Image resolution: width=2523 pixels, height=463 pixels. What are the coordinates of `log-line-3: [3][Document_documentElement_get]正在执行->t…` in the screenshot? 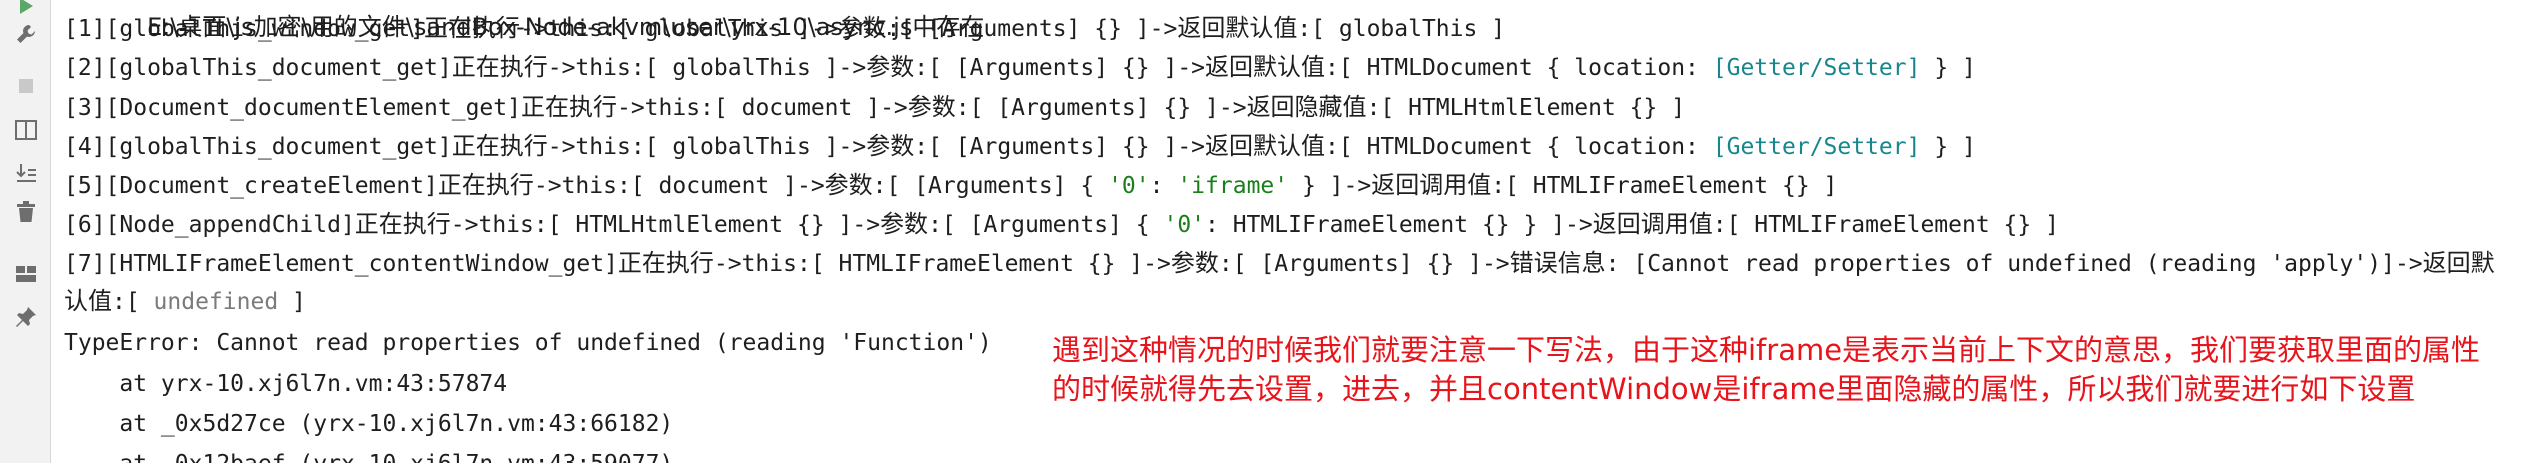 It's located at (875, 107).